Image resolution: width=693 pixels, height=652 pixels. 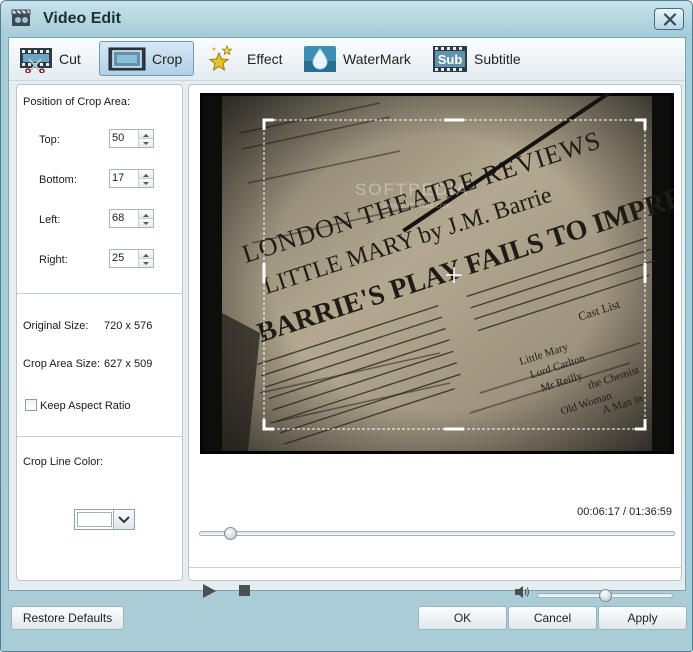 What do you see at coordinates (230, 533) in the screenshot?
I see `seek-handle` at bounding box center [230, 533].